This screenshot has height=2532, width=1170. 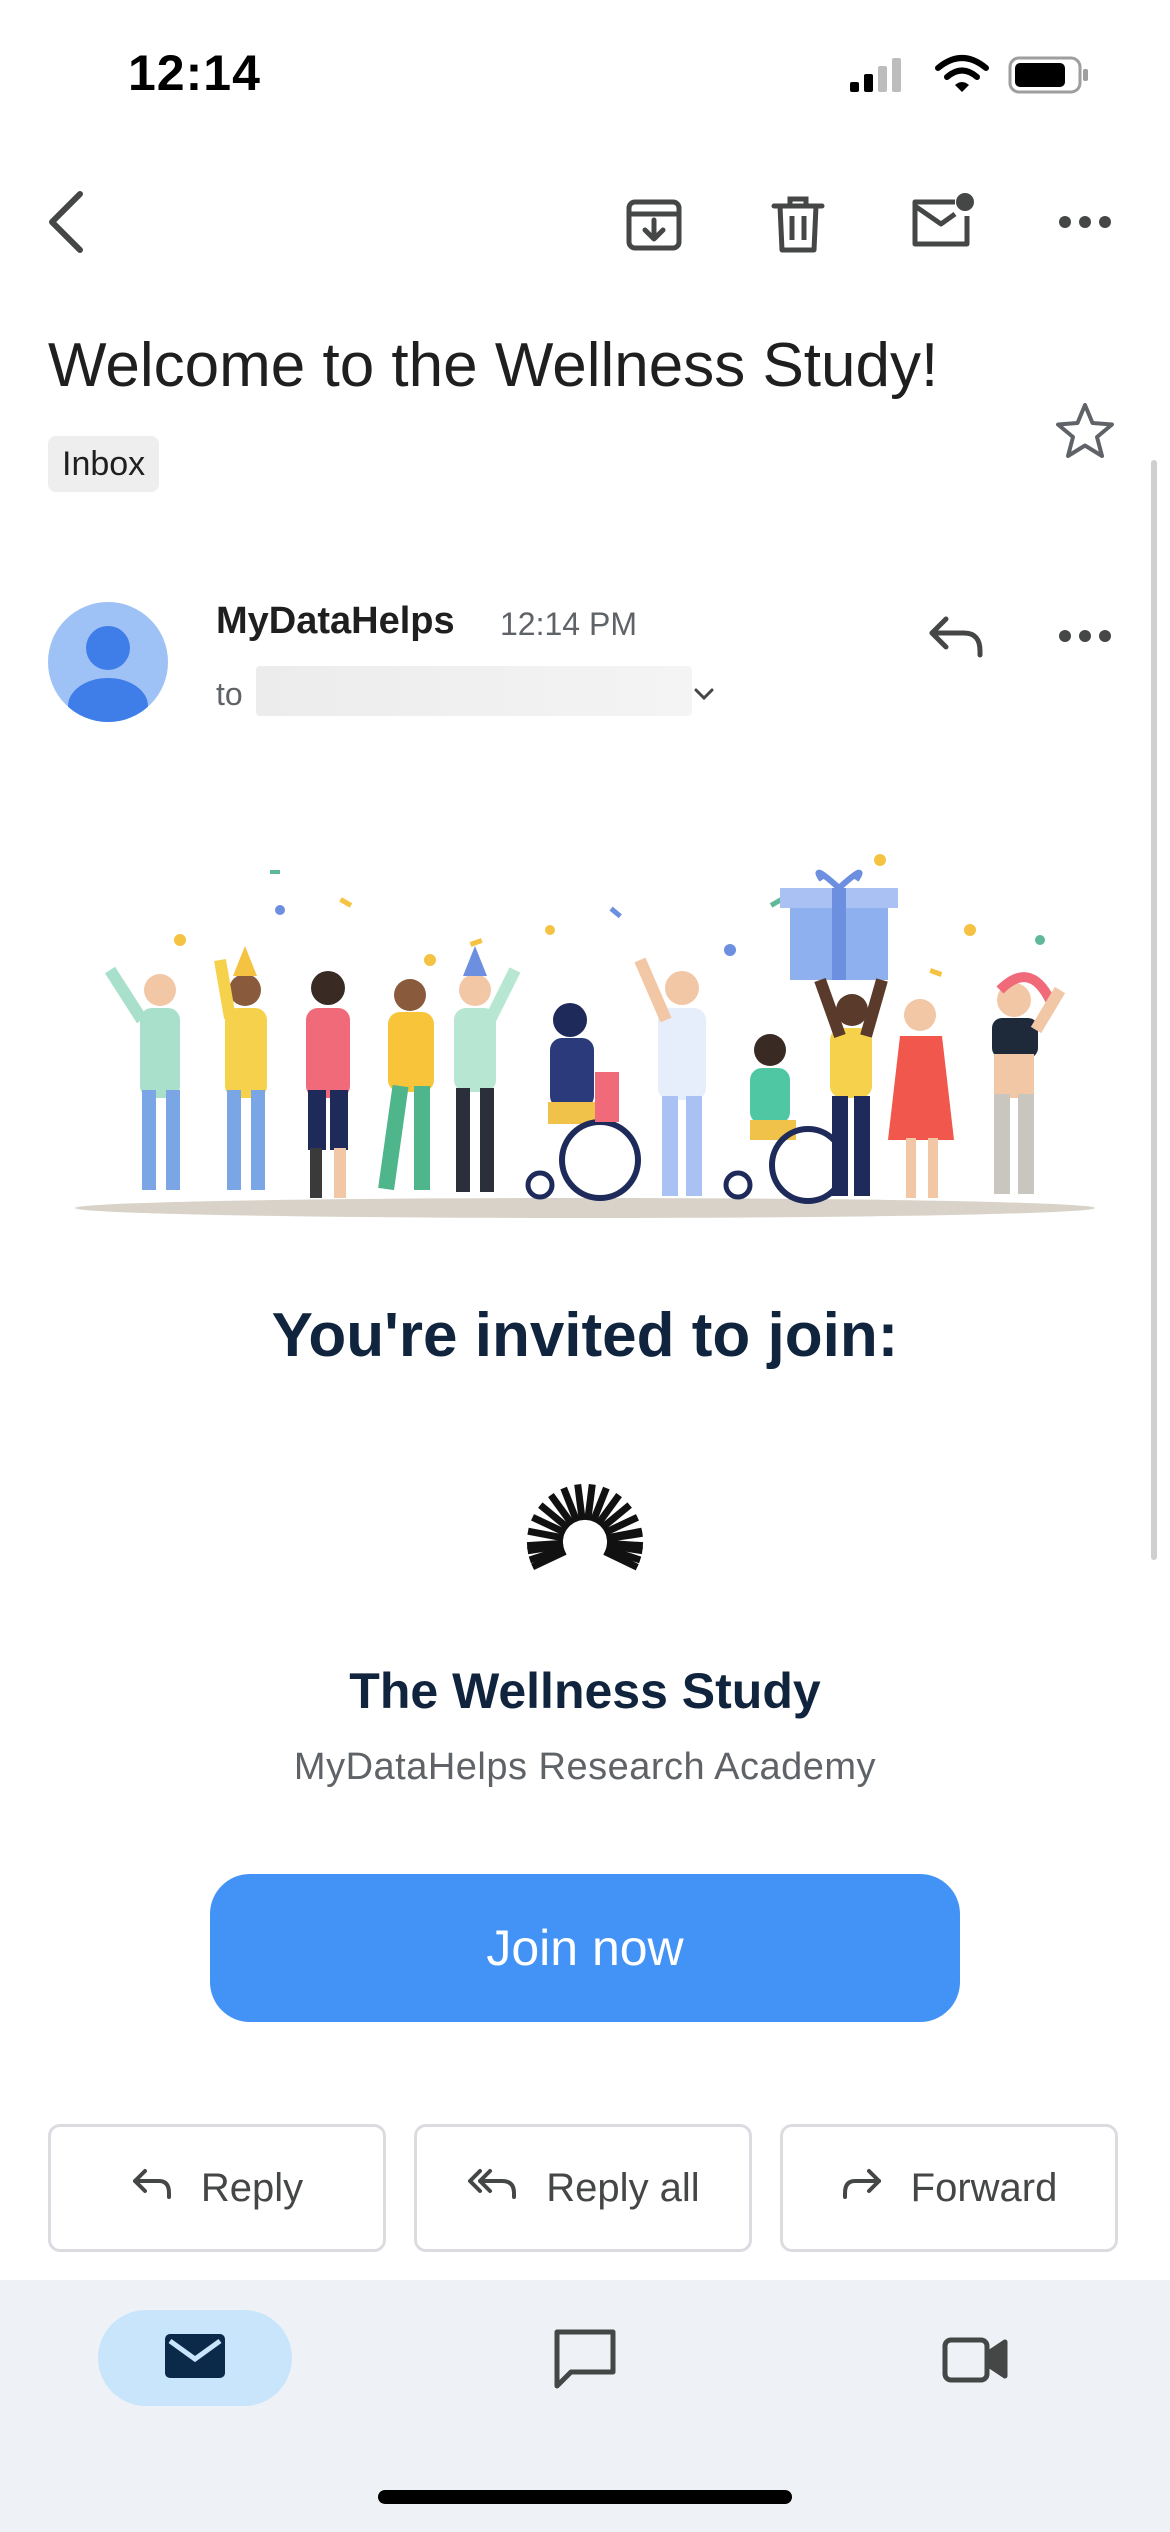 What do you see at coordinates (335, 621) in the screenshot?
I see `sender-name: MyDataHelps` at bounding box center [335, 621].